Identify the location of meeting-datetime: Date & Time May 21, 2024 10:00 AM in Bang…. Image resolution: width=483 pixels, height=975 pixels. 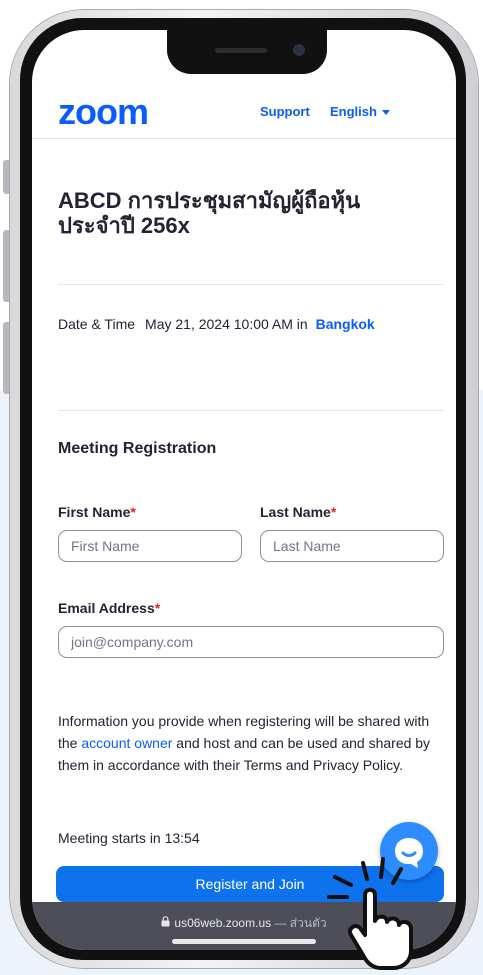
(216, 324).